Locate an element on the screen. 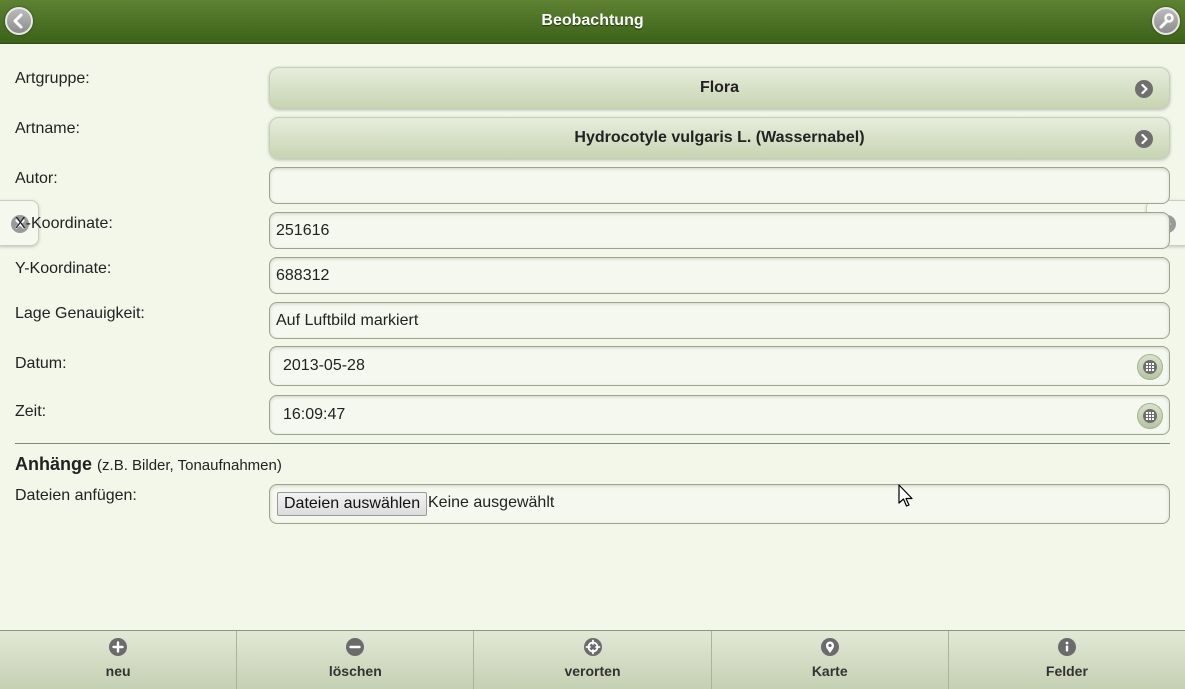  autor-input is located at coordinates (719, 185).